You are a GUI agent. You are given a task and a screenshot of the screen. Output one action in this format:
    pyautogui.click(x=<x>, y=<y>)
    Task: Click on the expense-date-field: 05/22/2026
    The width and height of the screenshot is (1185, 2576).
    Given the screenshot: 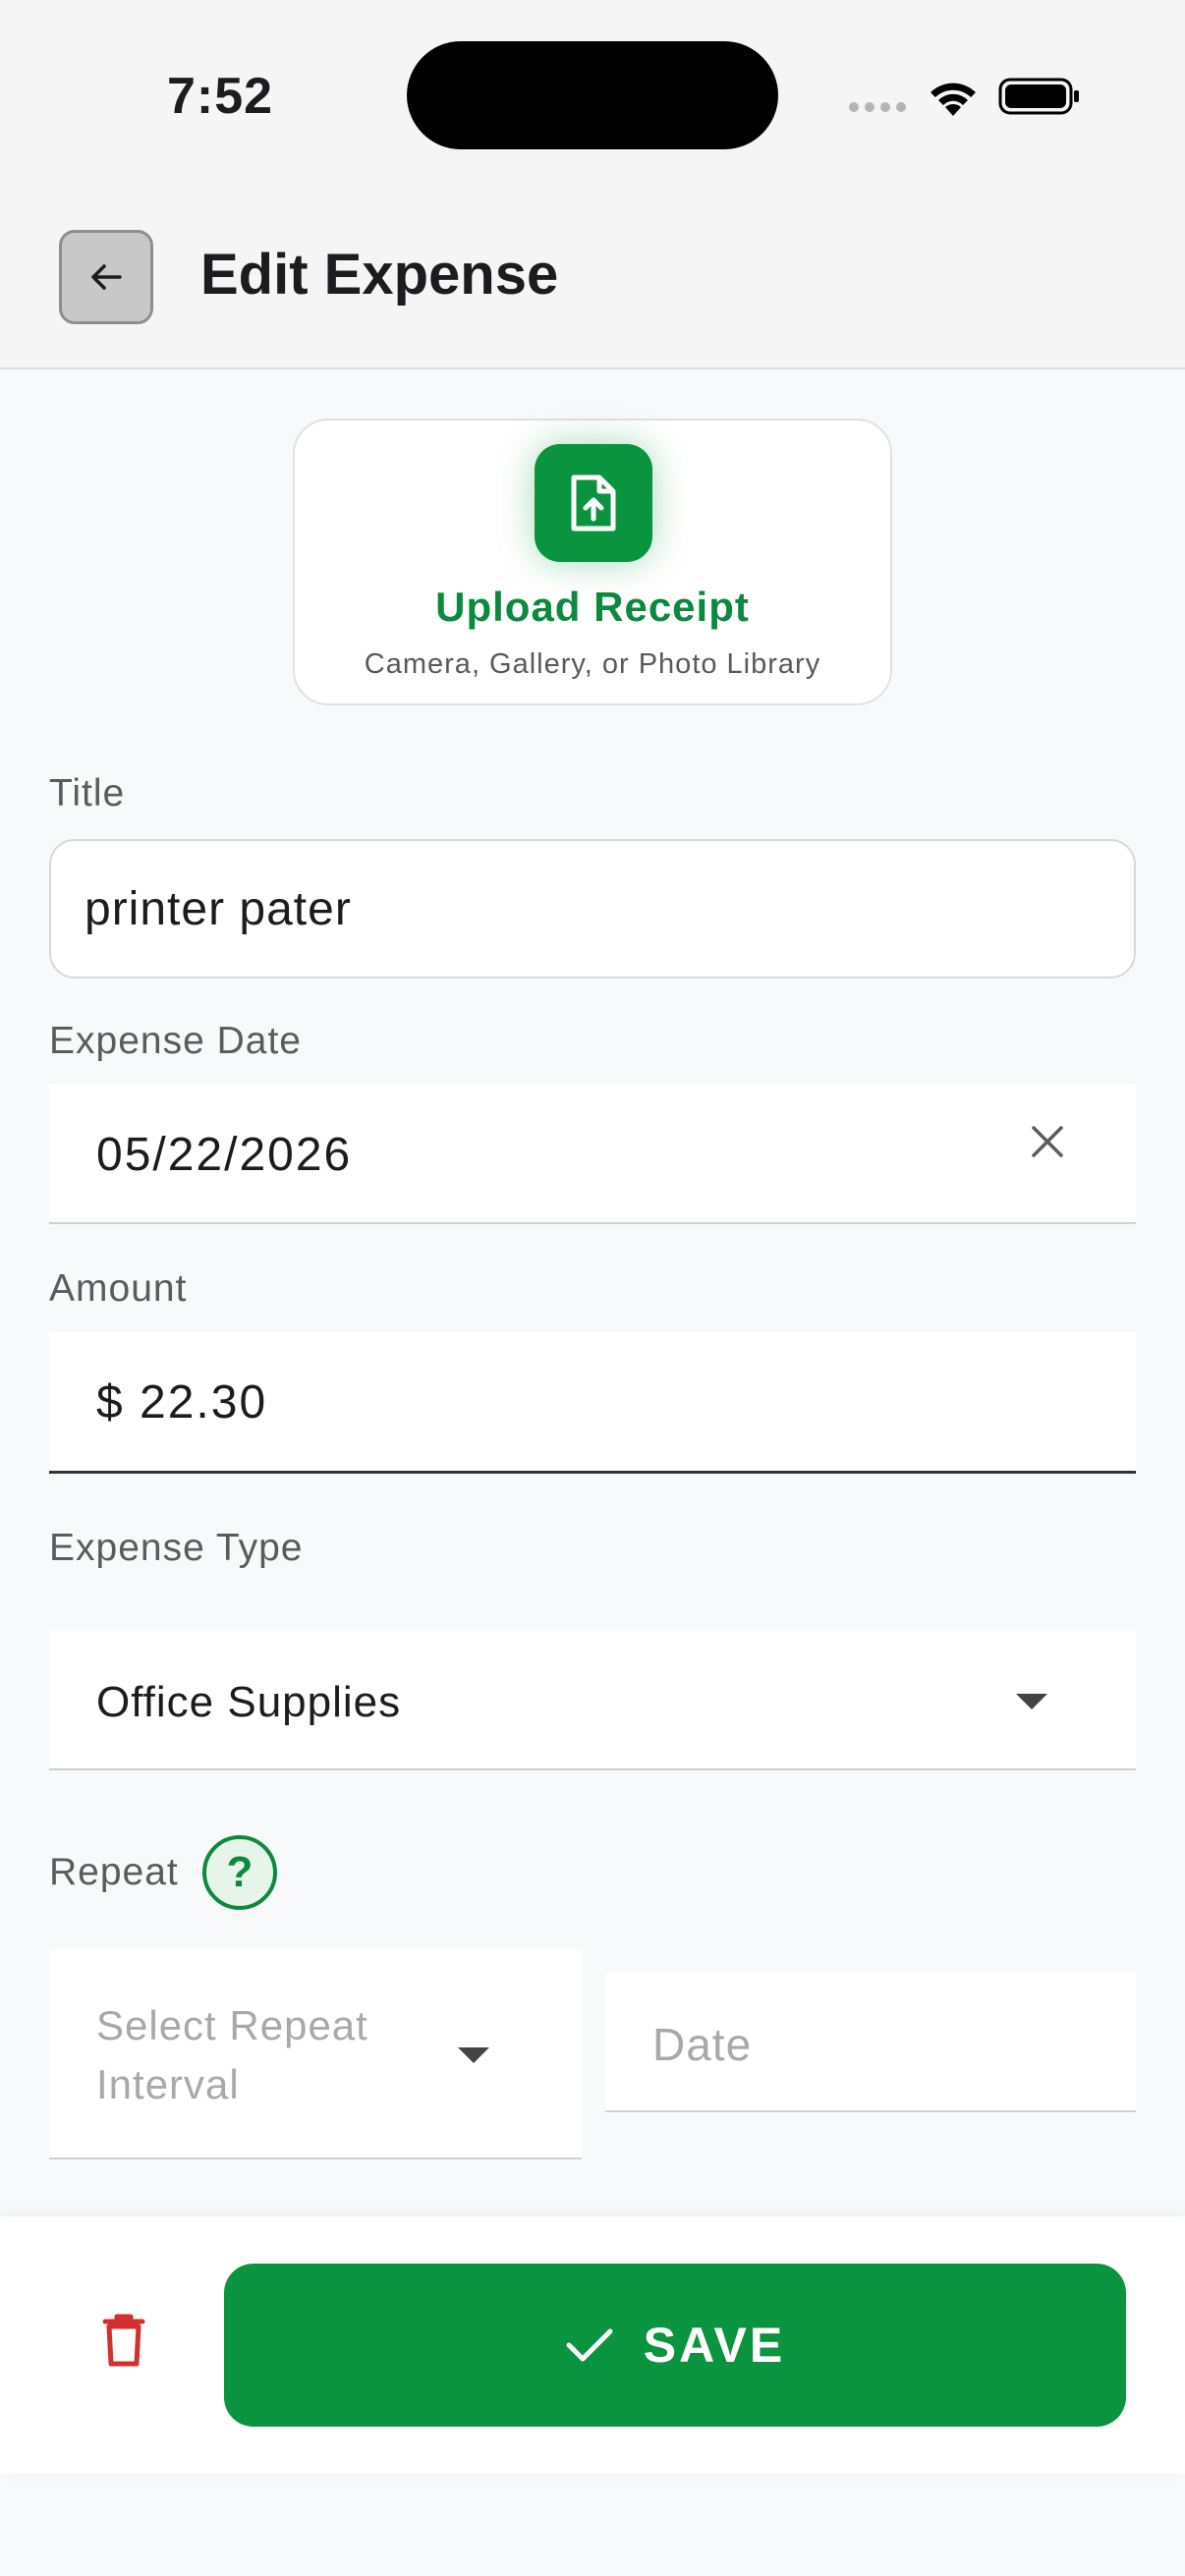 What is the action you would take?
    pyautogui.click(x=592, y=1154)
    